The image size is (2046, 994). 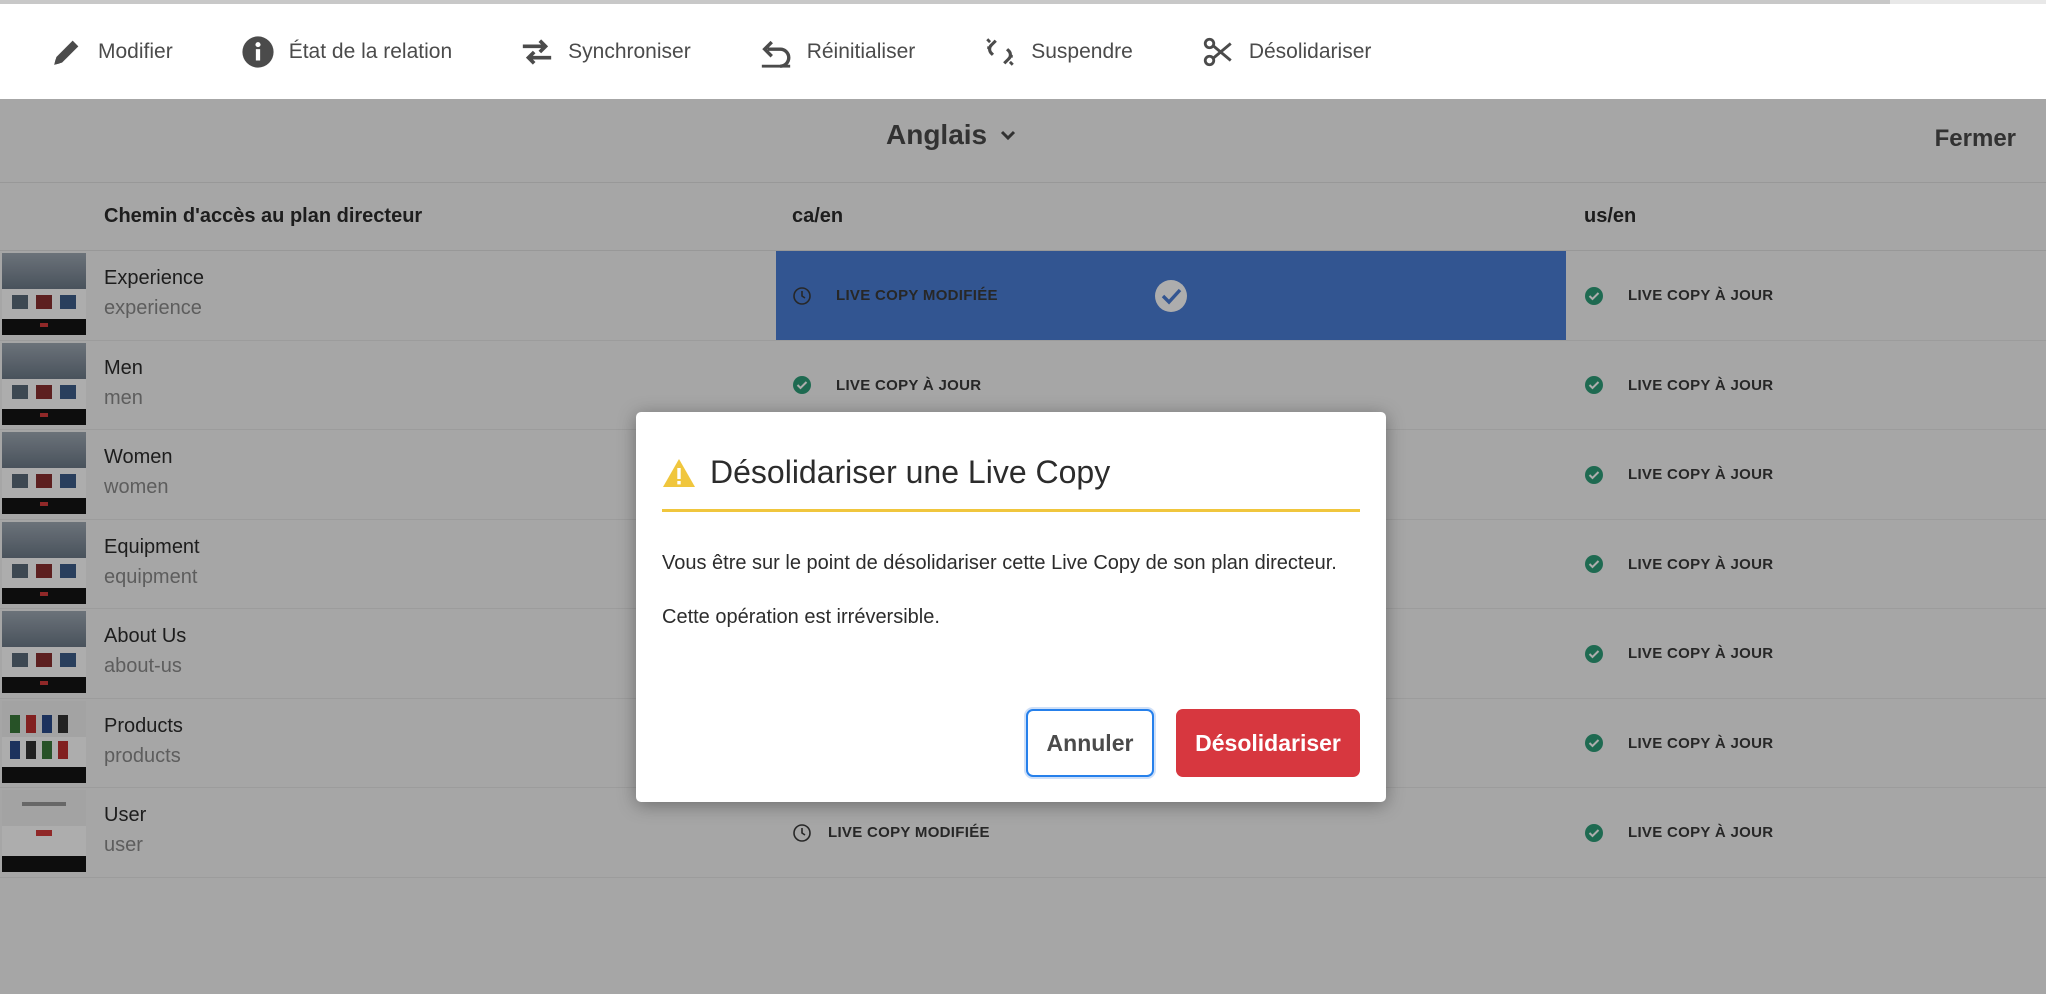 I want to click on relationship-status-button: État de la relation, so click(x=346, y=52).